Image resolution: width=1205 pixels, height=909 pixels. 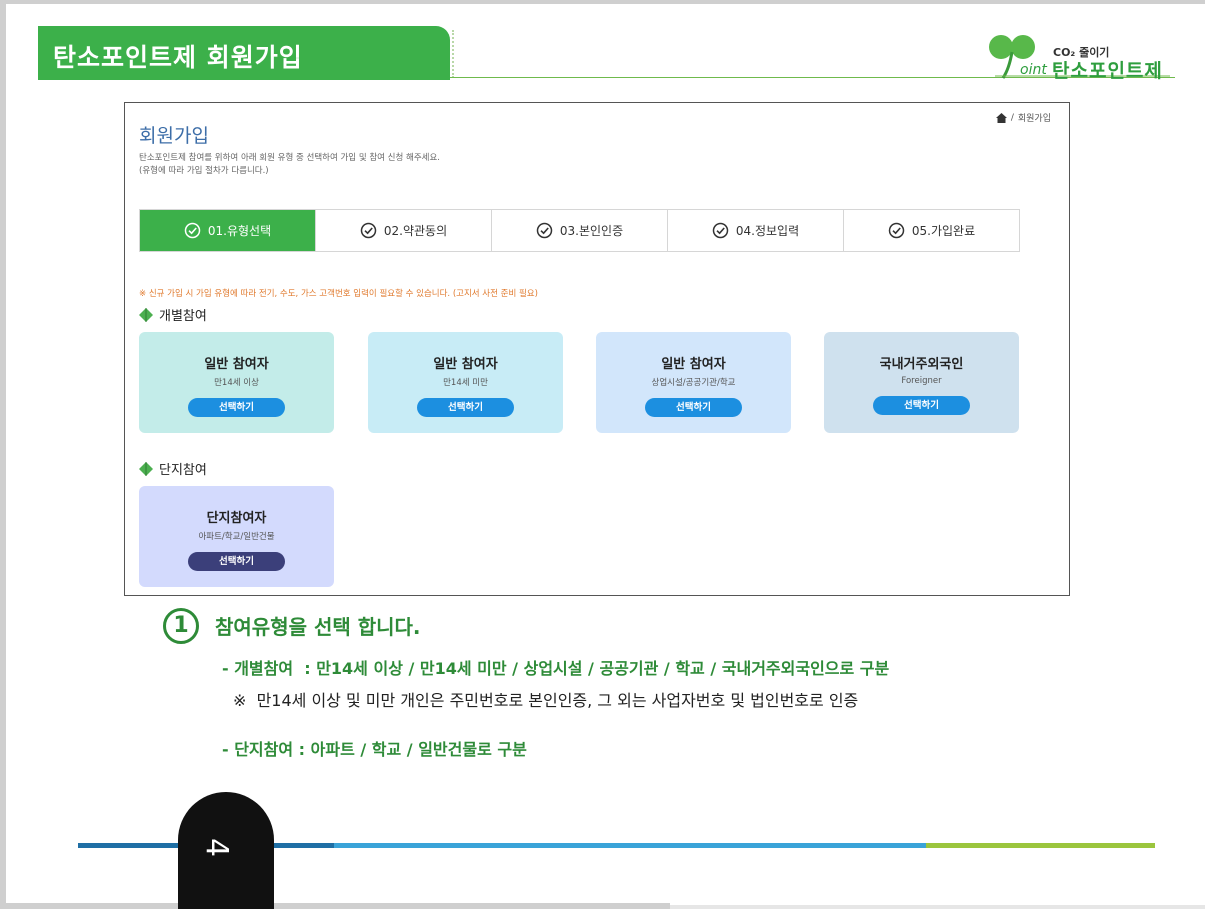 I want to click on section-individual: 개별참여, so click(x=173, y=314).